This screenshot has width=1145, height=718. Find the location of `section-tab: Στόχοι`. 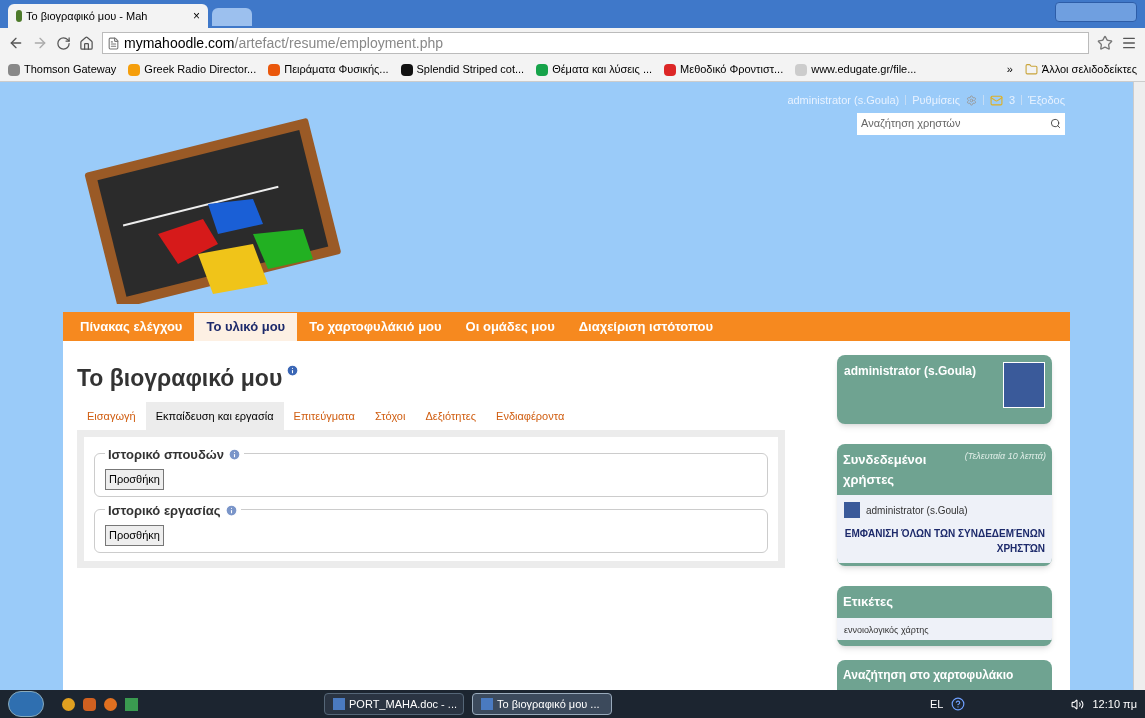

section-tab: Στόχοι is located at coordinates (390, 415).